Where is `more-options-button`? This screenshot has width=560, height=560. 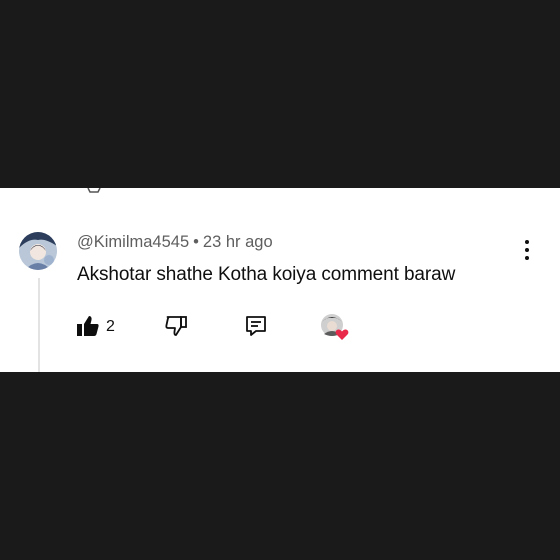
more-options-button is located at coordinates (527, 250).